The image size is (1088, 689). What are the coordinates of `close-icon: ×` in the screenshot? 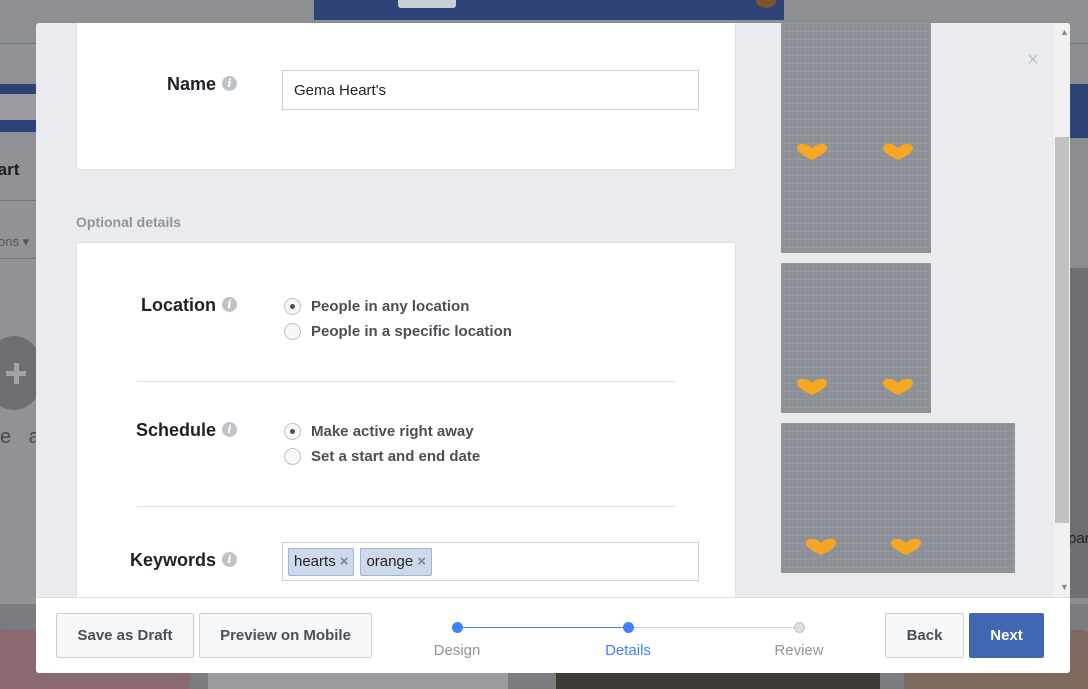 It's located at (1033, 60).